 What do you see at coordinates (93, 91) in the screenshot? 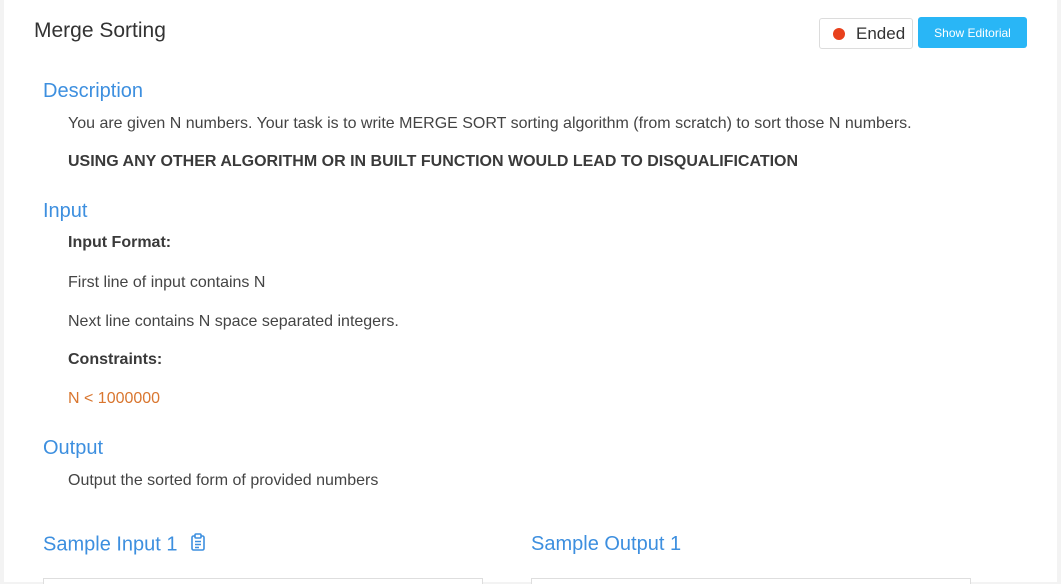
I see `description-heading: Description` at bounding box center [93, 91].